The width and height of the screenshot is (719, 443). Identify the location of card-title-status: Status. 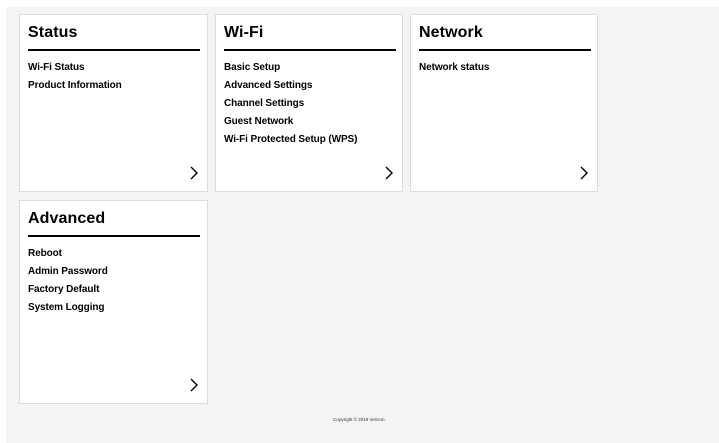
(53, 32).